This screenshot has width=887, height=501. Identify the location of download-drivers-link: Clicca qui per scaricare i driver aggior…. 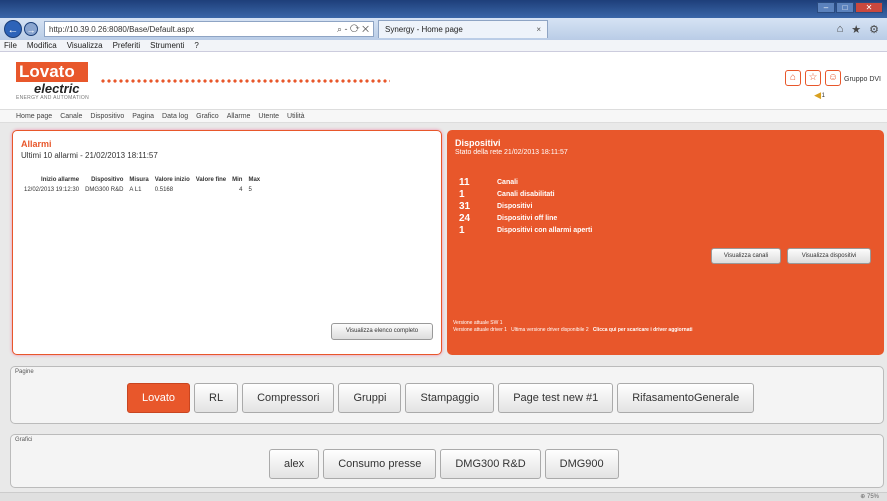
(643, 330).